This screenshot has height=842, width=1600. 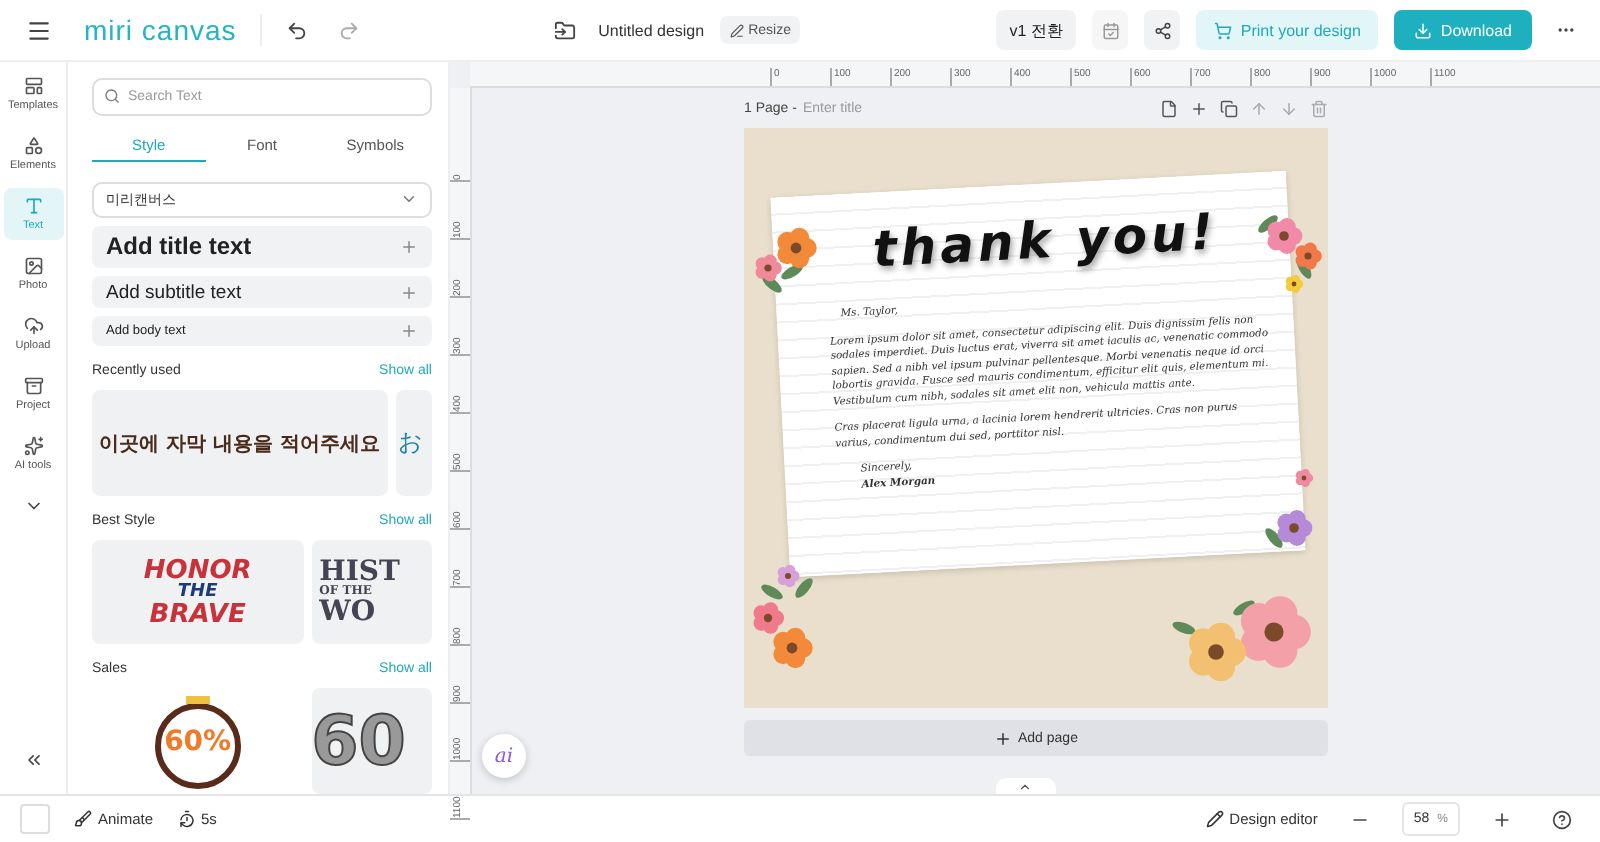 What do you see at coordinates (262, 246) in the screenshot?
I see `add-text-button: Add title text` at bounding box center [262, 246].